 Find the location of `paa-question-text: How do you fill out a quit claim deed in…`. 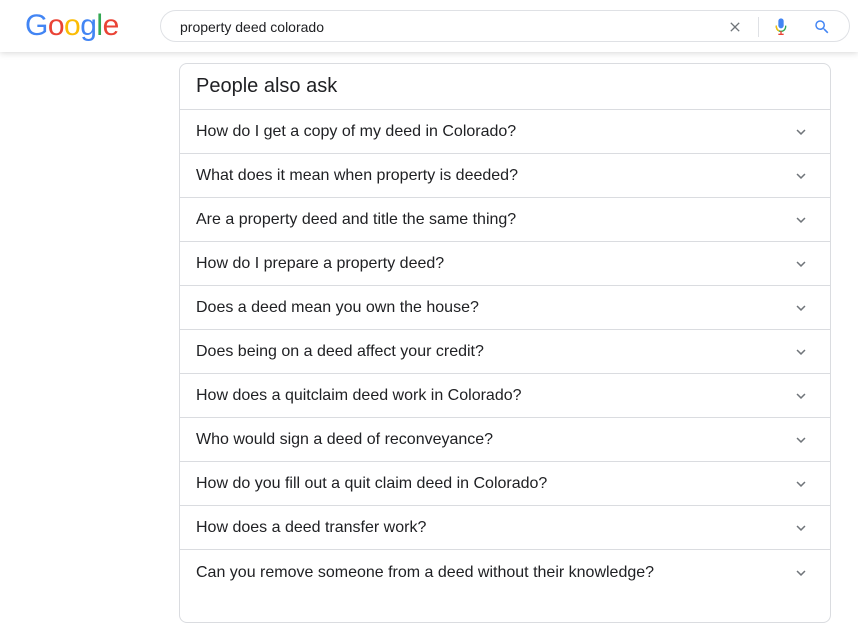

paa-question-text: How do you fill out a quit claim deed in… is located at coordinates (372, 483).